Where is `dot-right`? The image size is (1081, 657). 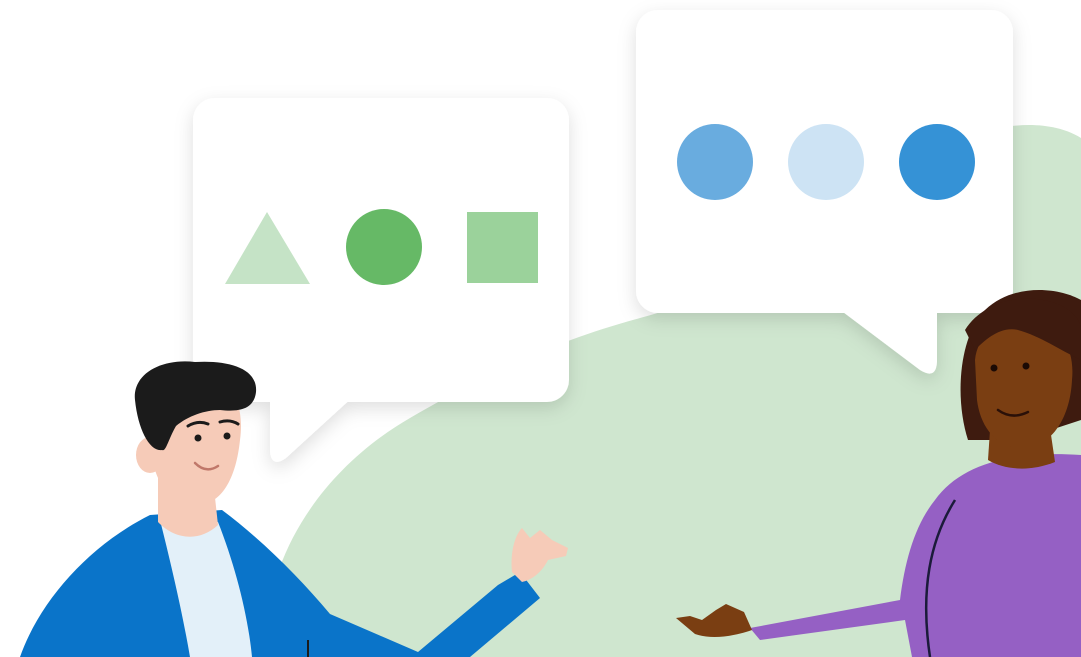
dot-right is located at coordinates (937, 162).